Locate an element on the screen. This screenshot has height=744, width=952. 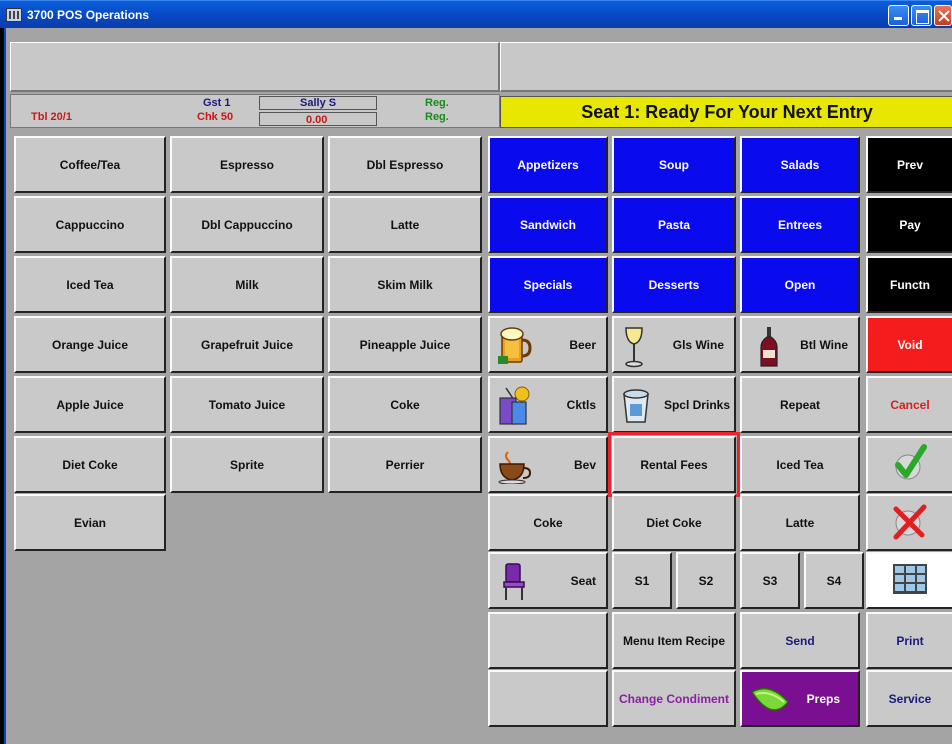
iced-tea-button: Iced Tea is located at coordinates (800, 464).